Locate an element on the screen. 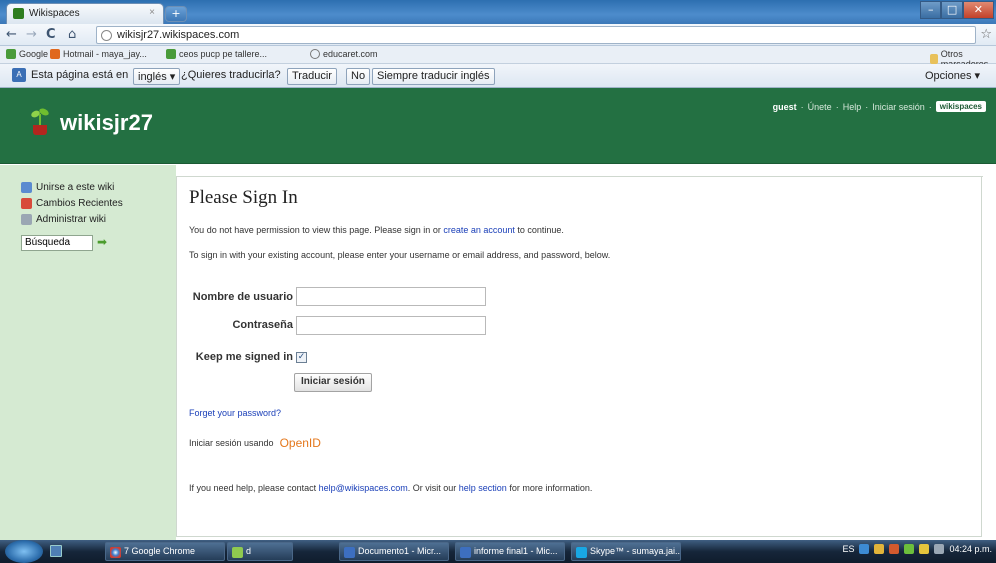 The image size is (996, 563). hotmail-favicon-icon is located at coordinates (55, 54).